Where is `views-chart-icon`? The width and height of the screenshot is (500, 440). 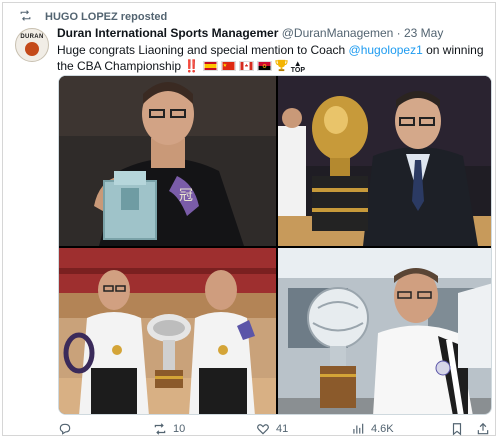
views-chart-icon is located at coordinates (358, 428).